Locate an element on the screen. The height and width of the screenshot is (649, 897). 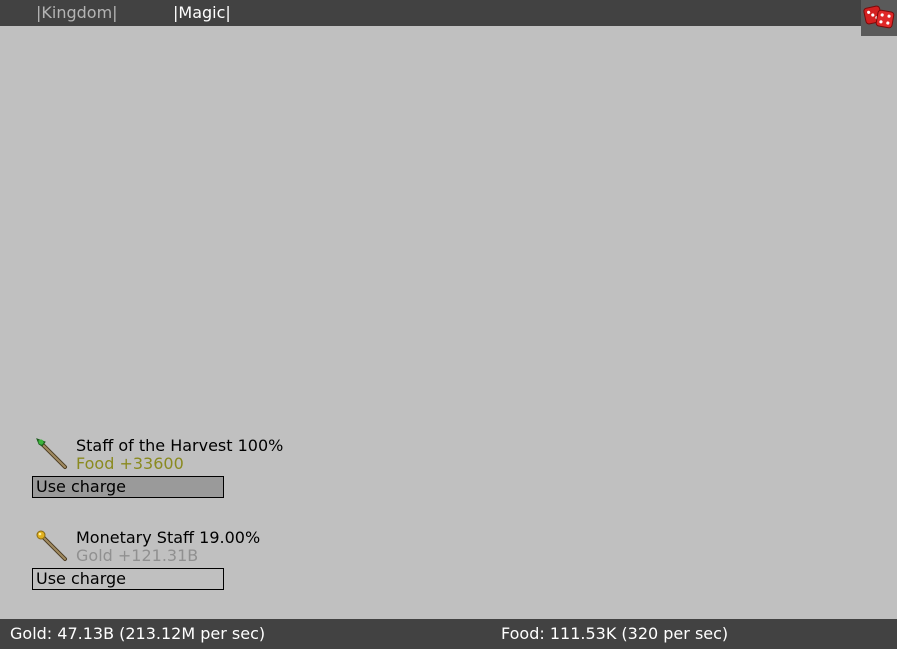
food-status: Food: 111.53K (320 per sec) is located at coordinates (615, 633).